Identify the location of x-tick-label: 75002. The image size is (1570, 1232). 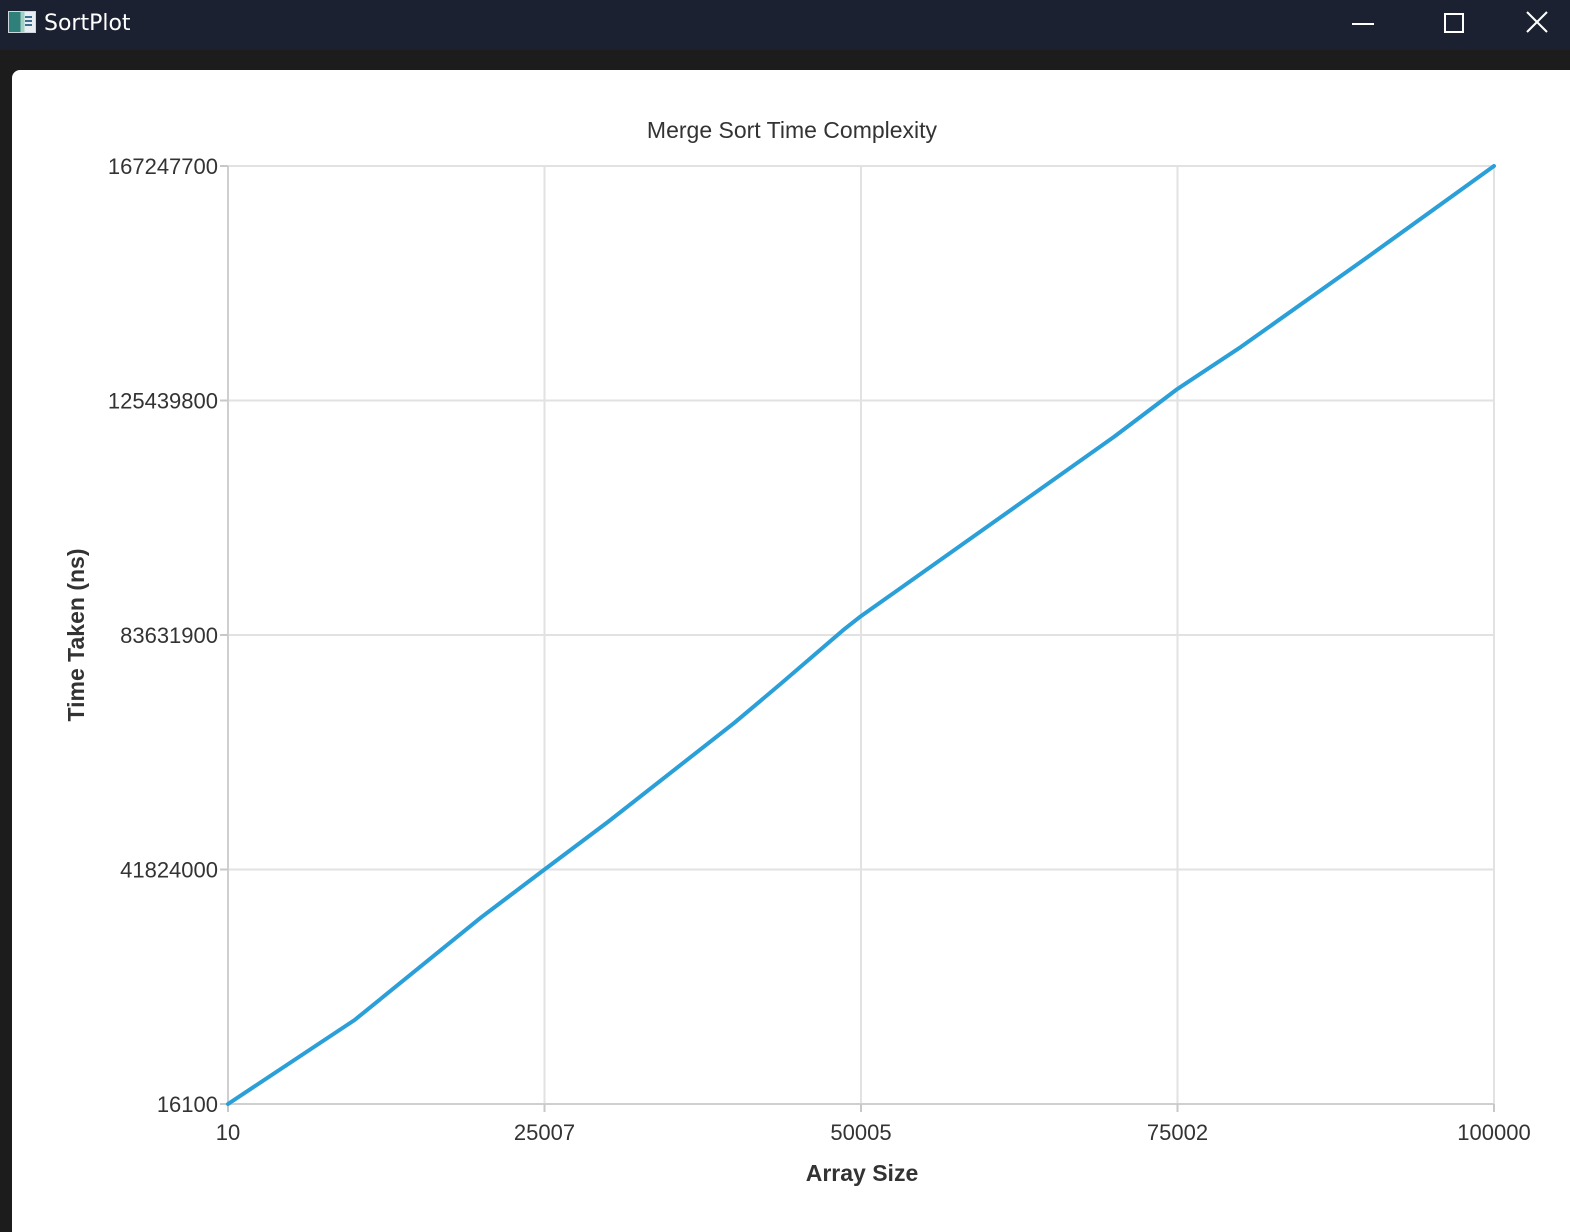
(1177, 1132).